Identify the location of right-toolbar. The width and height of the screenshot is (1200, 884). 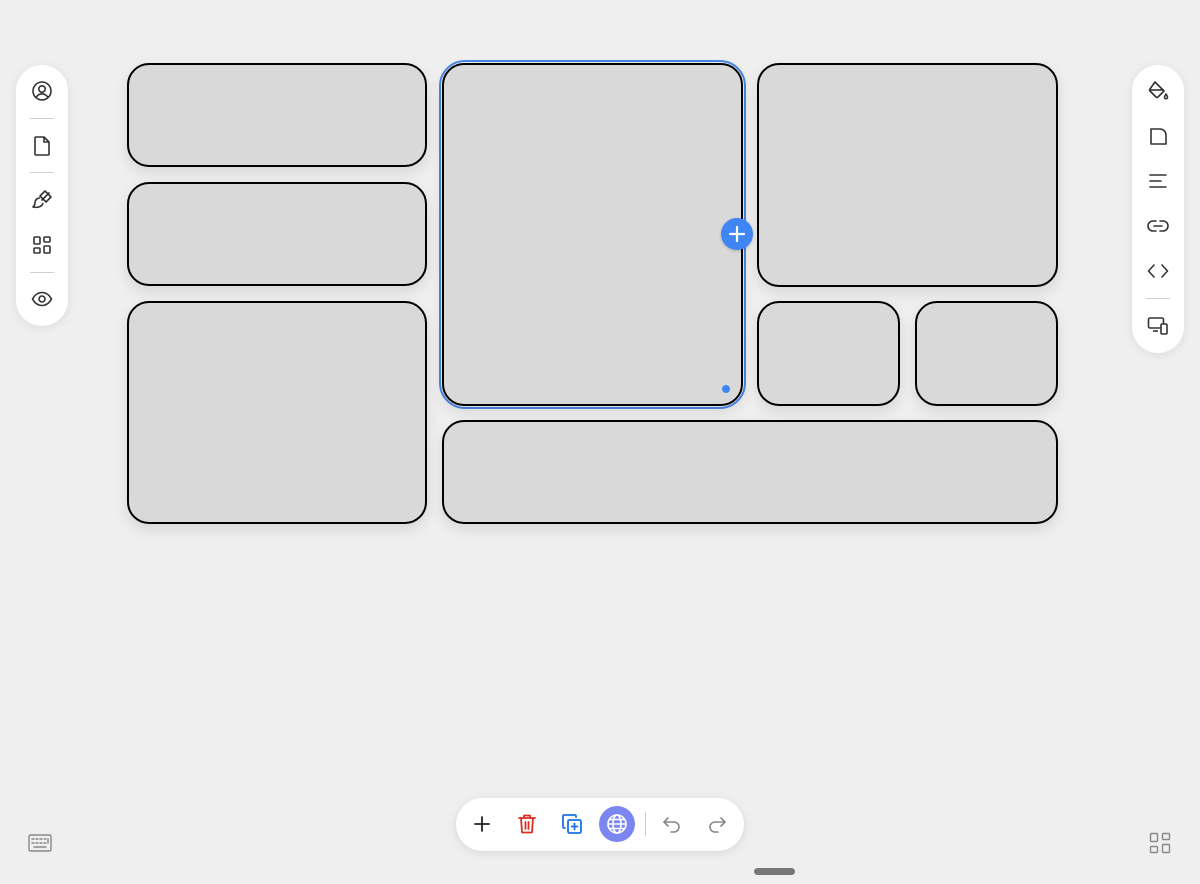
(1158, 209).